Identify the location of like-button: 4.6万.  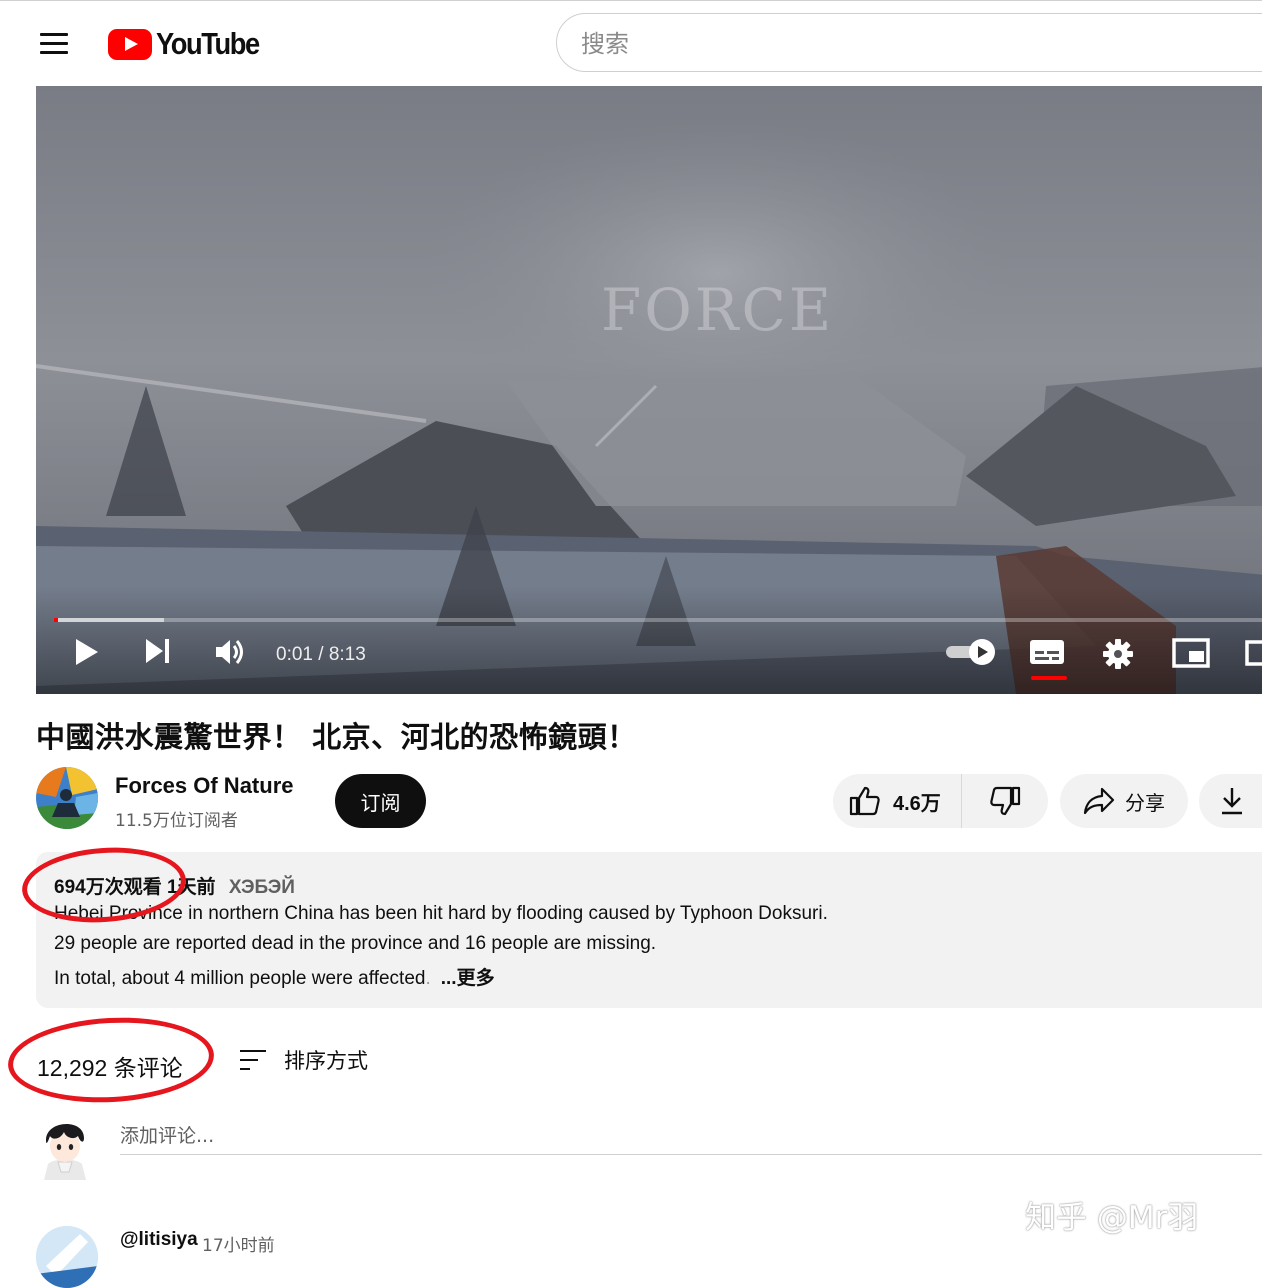
(897, 801).